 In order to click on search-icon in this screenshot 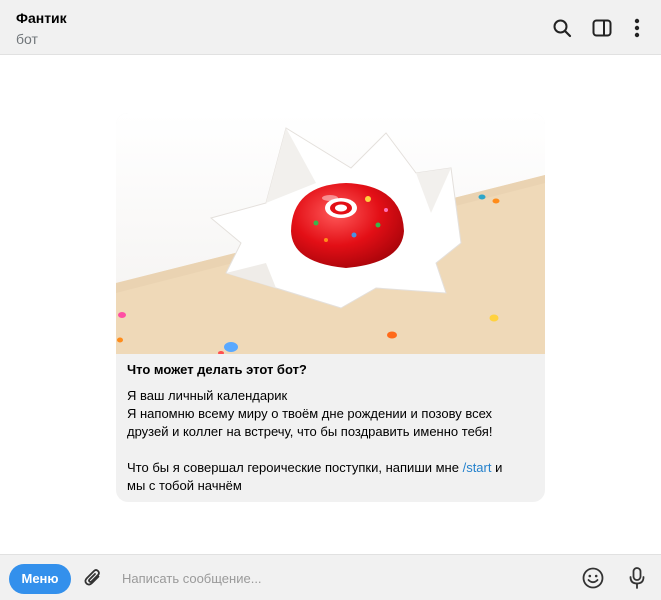, I will do `click(562, 28)`.